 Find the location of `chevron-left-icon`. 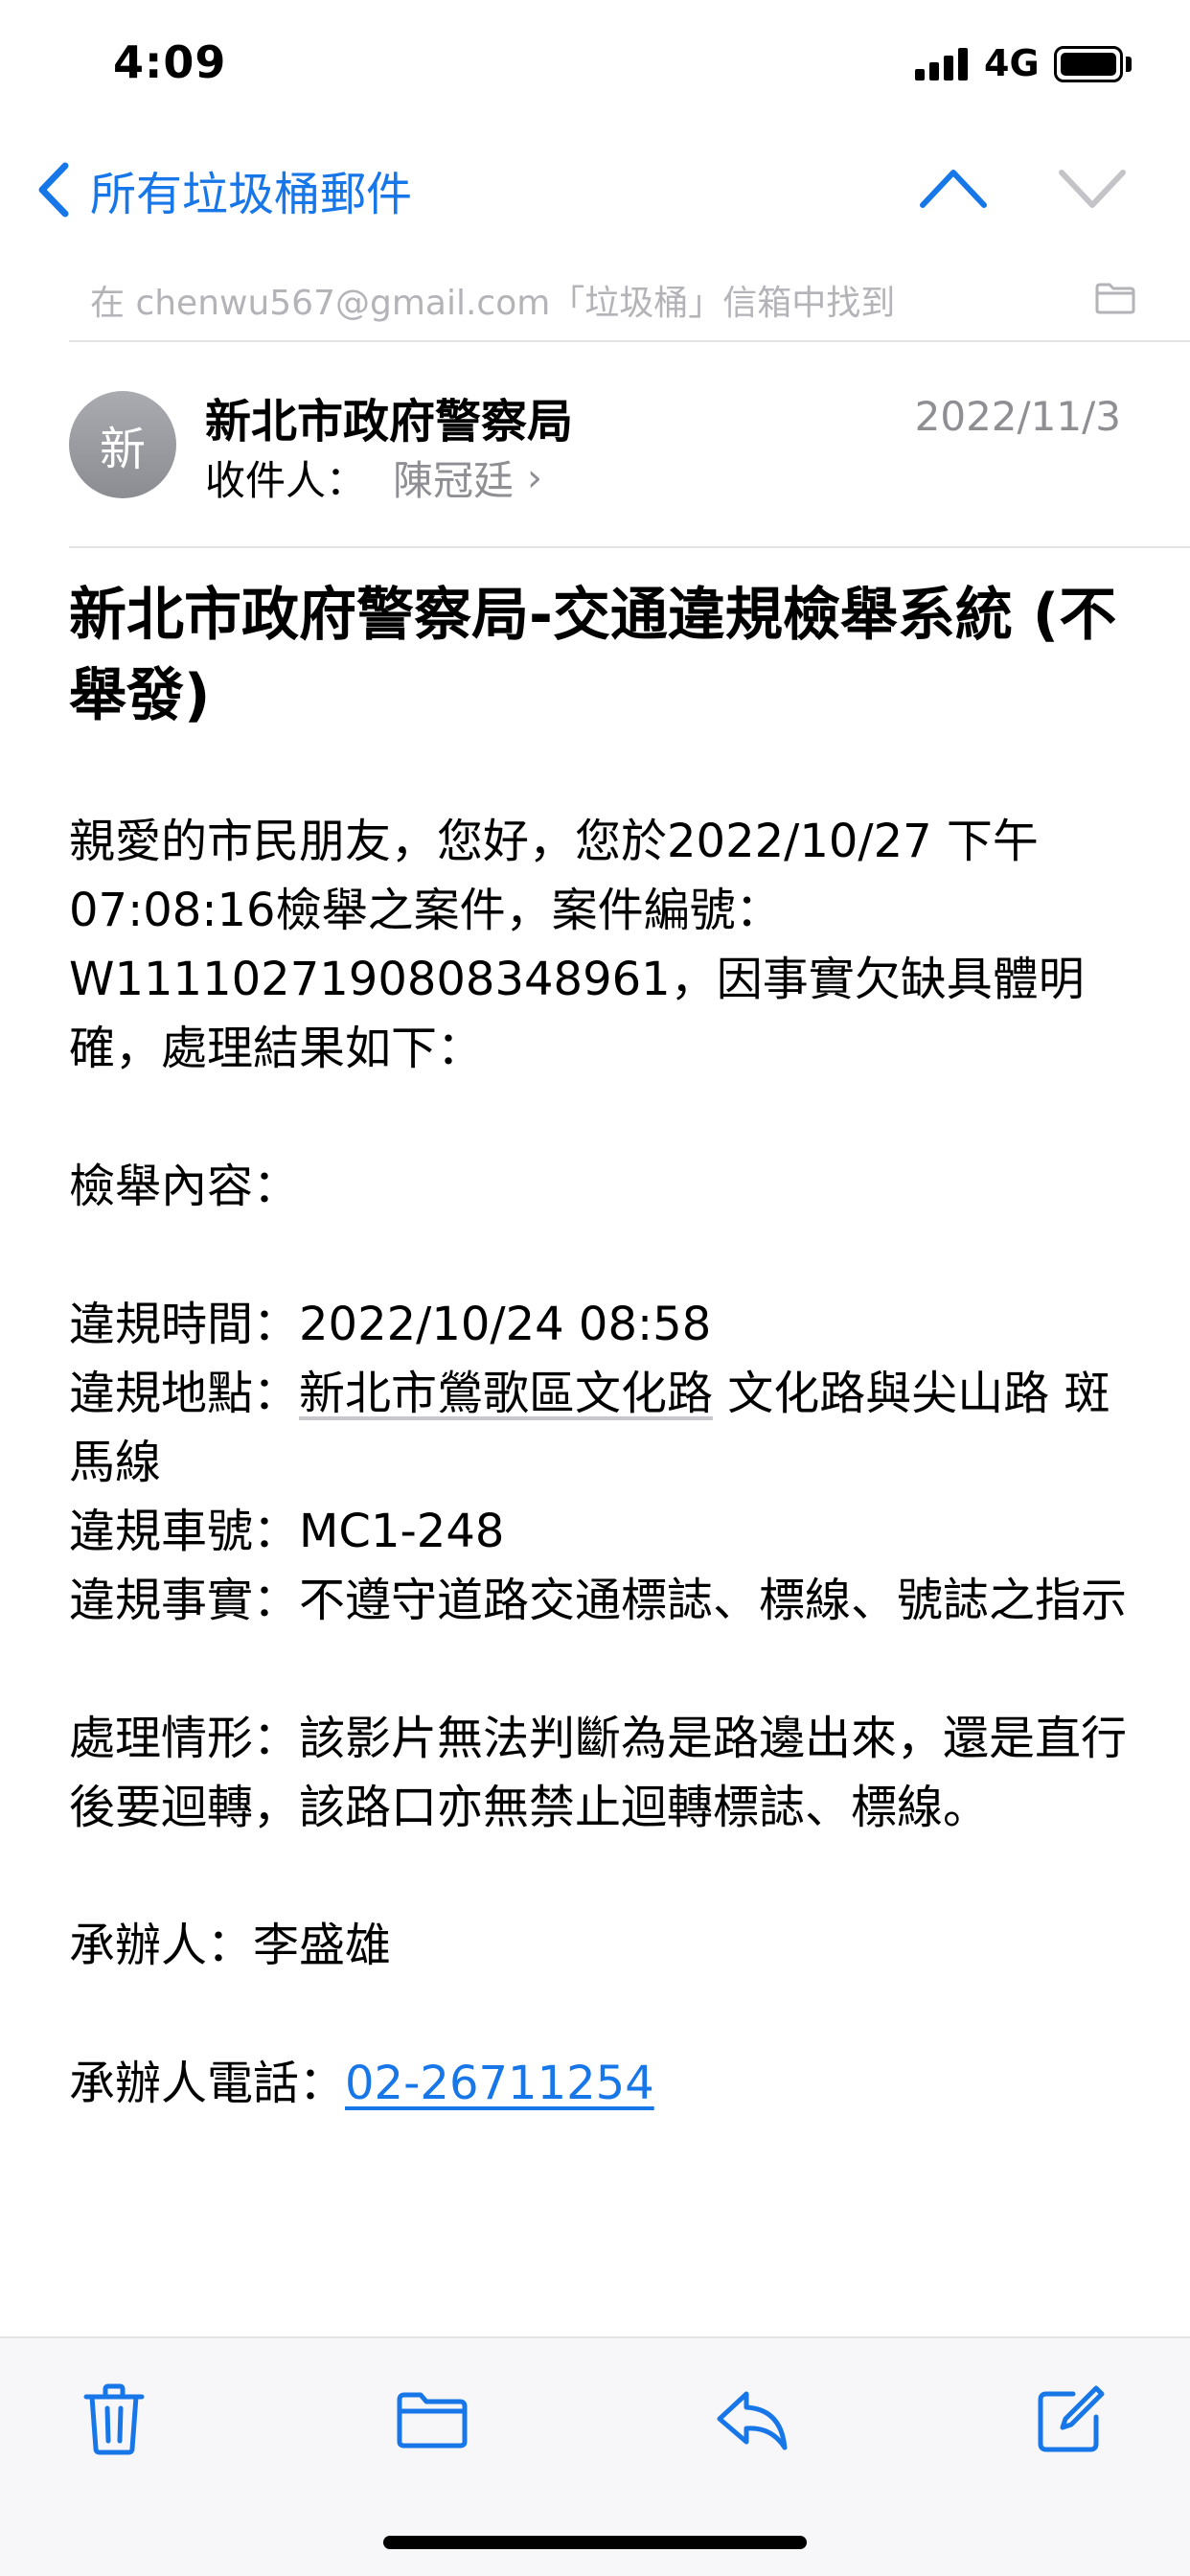

chevron-left-icon is located at coordinates (54, 190).